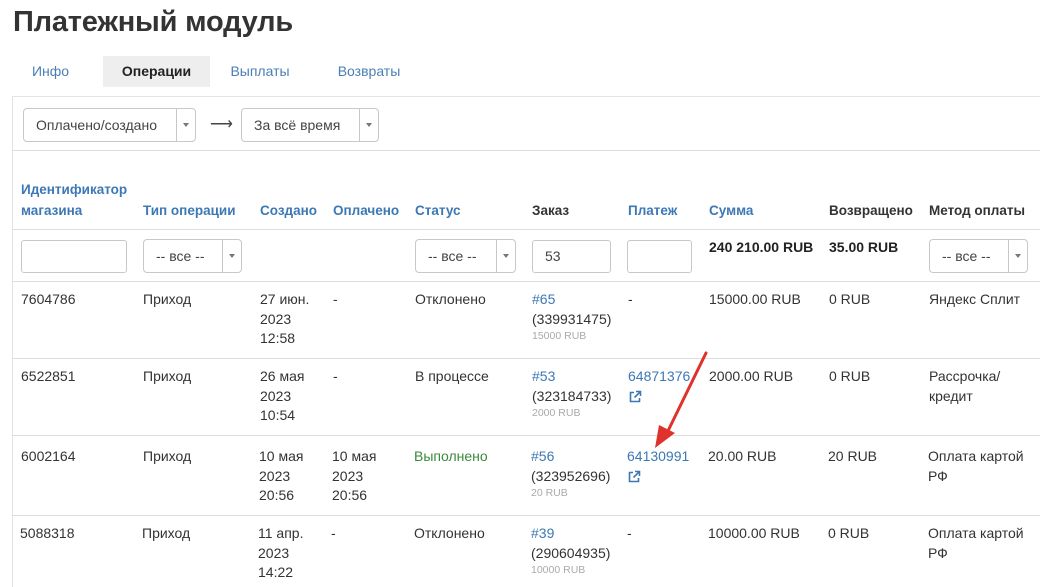  I want to click on order-sum: 20 RUB, so click(549, 493).